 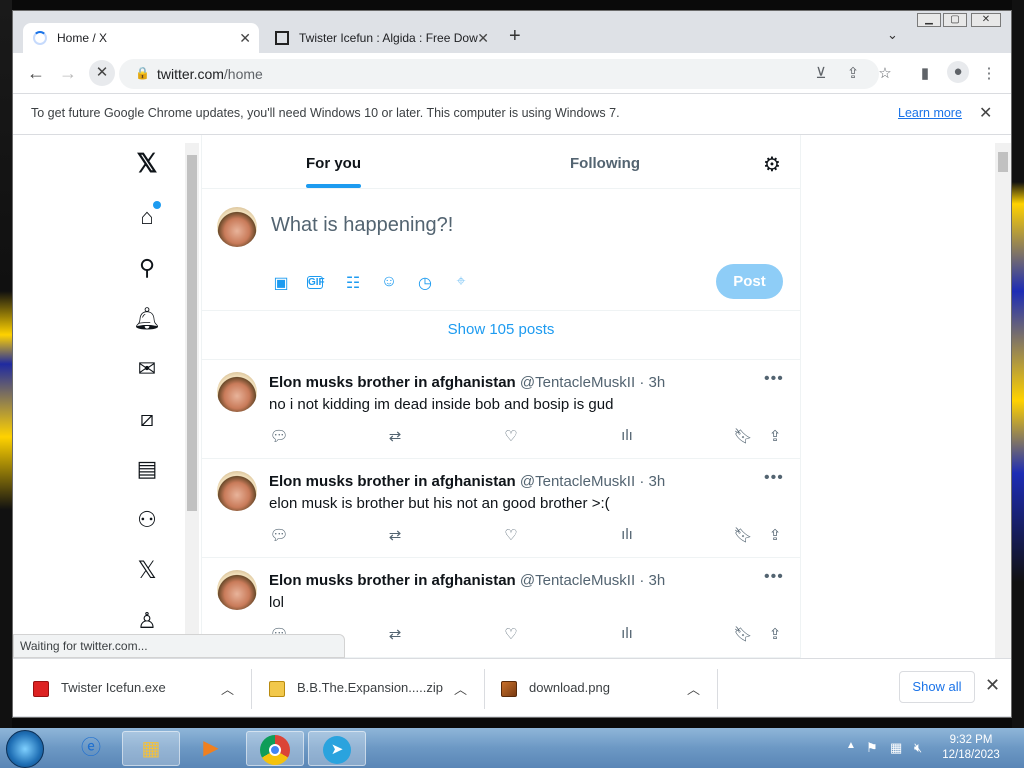 I want to click on show-new-posts-link: Show 105 posts, so click(x=501, y=329).